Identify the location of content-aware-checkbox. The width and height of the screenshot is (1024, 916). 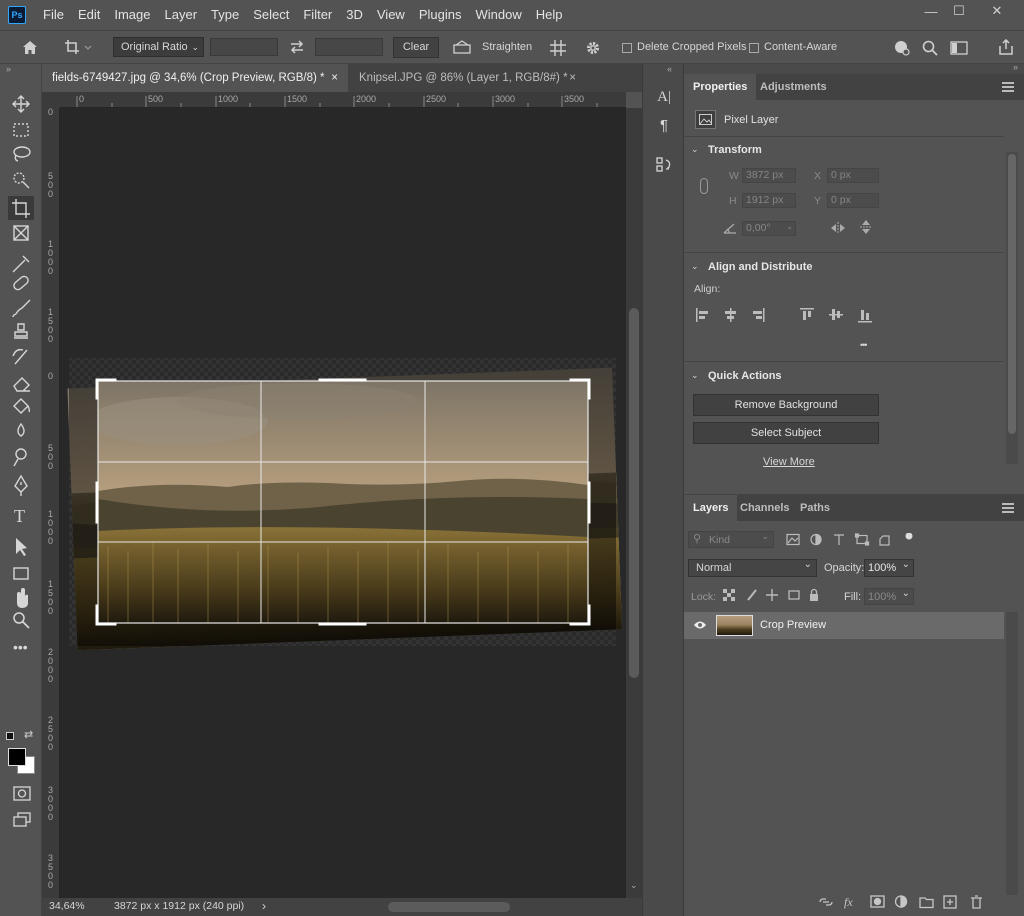
(754, 48).